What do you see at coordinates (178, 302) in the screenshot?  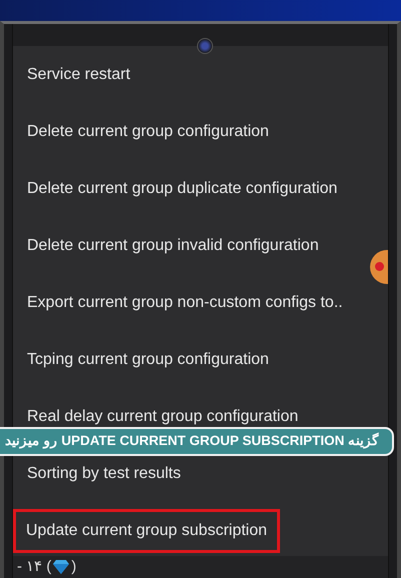 I see `menu-item: Export current group non-custom configs to..` at bounding box center [178, 302].